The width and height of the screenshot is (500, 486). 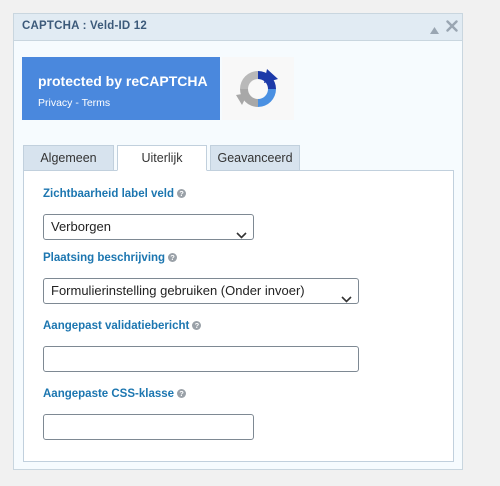 What do you see at coordinates (81, 226) in the screenshot?
I see `label-visibility-value: Verborgen` at bounding box center [81, 226].